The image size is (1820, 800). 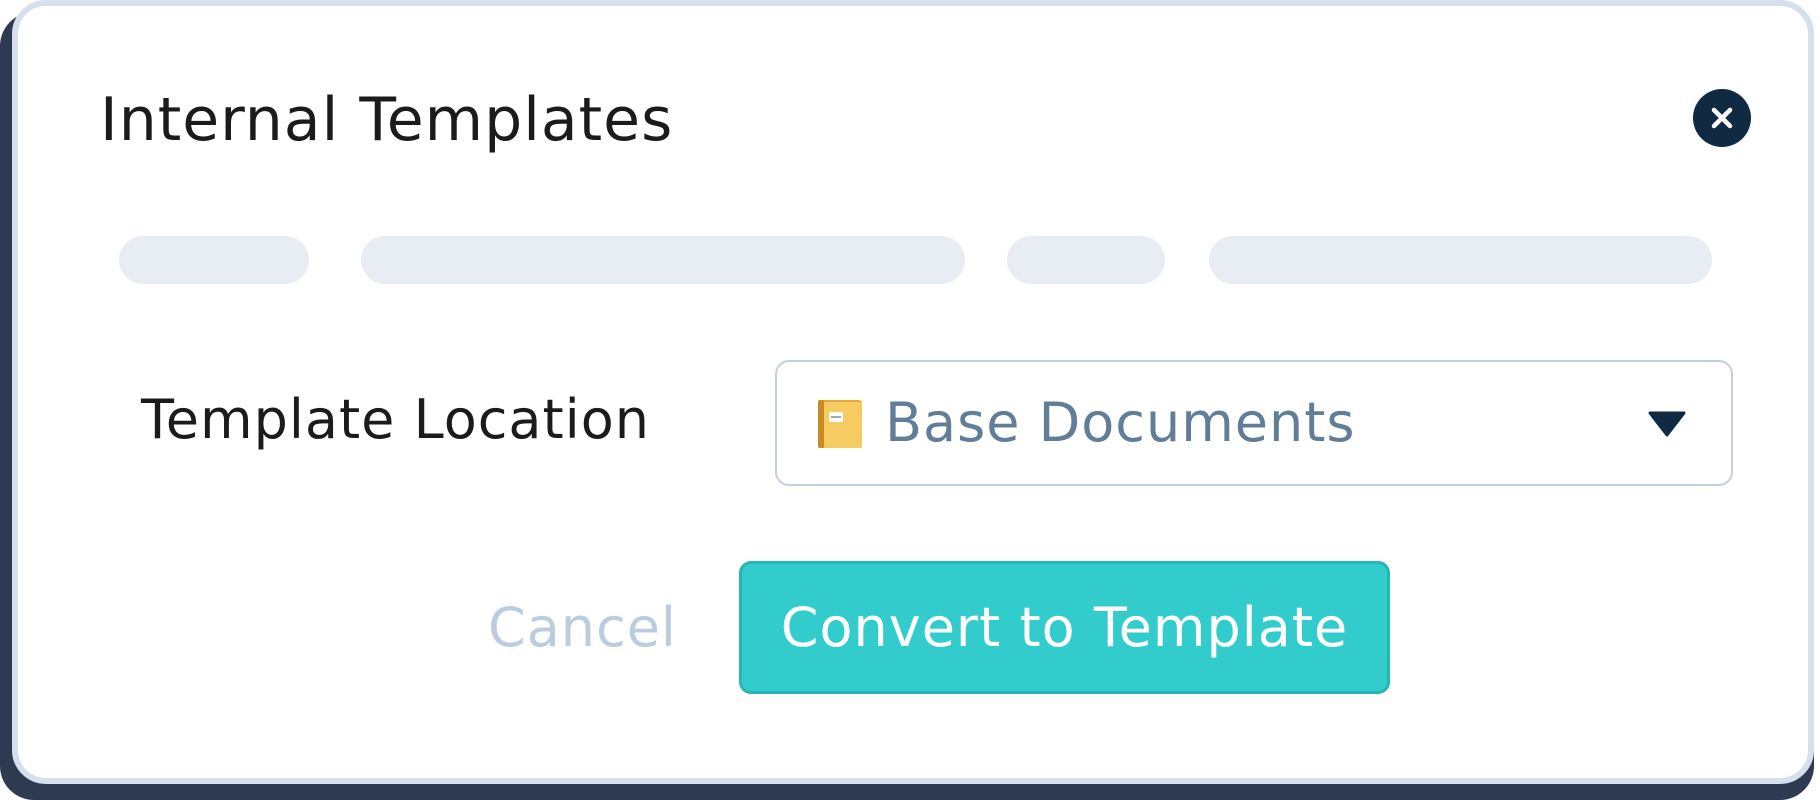 I want to click on dialog-title: Internal Templates, so click(x=387, y=120).